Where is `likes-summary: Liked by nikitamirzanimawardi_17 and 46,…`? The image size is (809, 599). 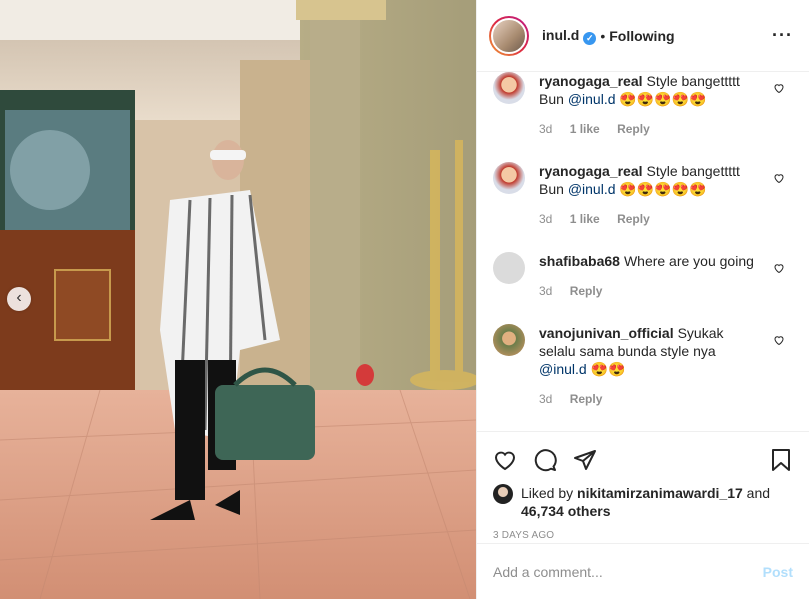
likes-summary: Liked by nikitamirzanimawardi_17 and 46,… is located at coordinates (643, 502).